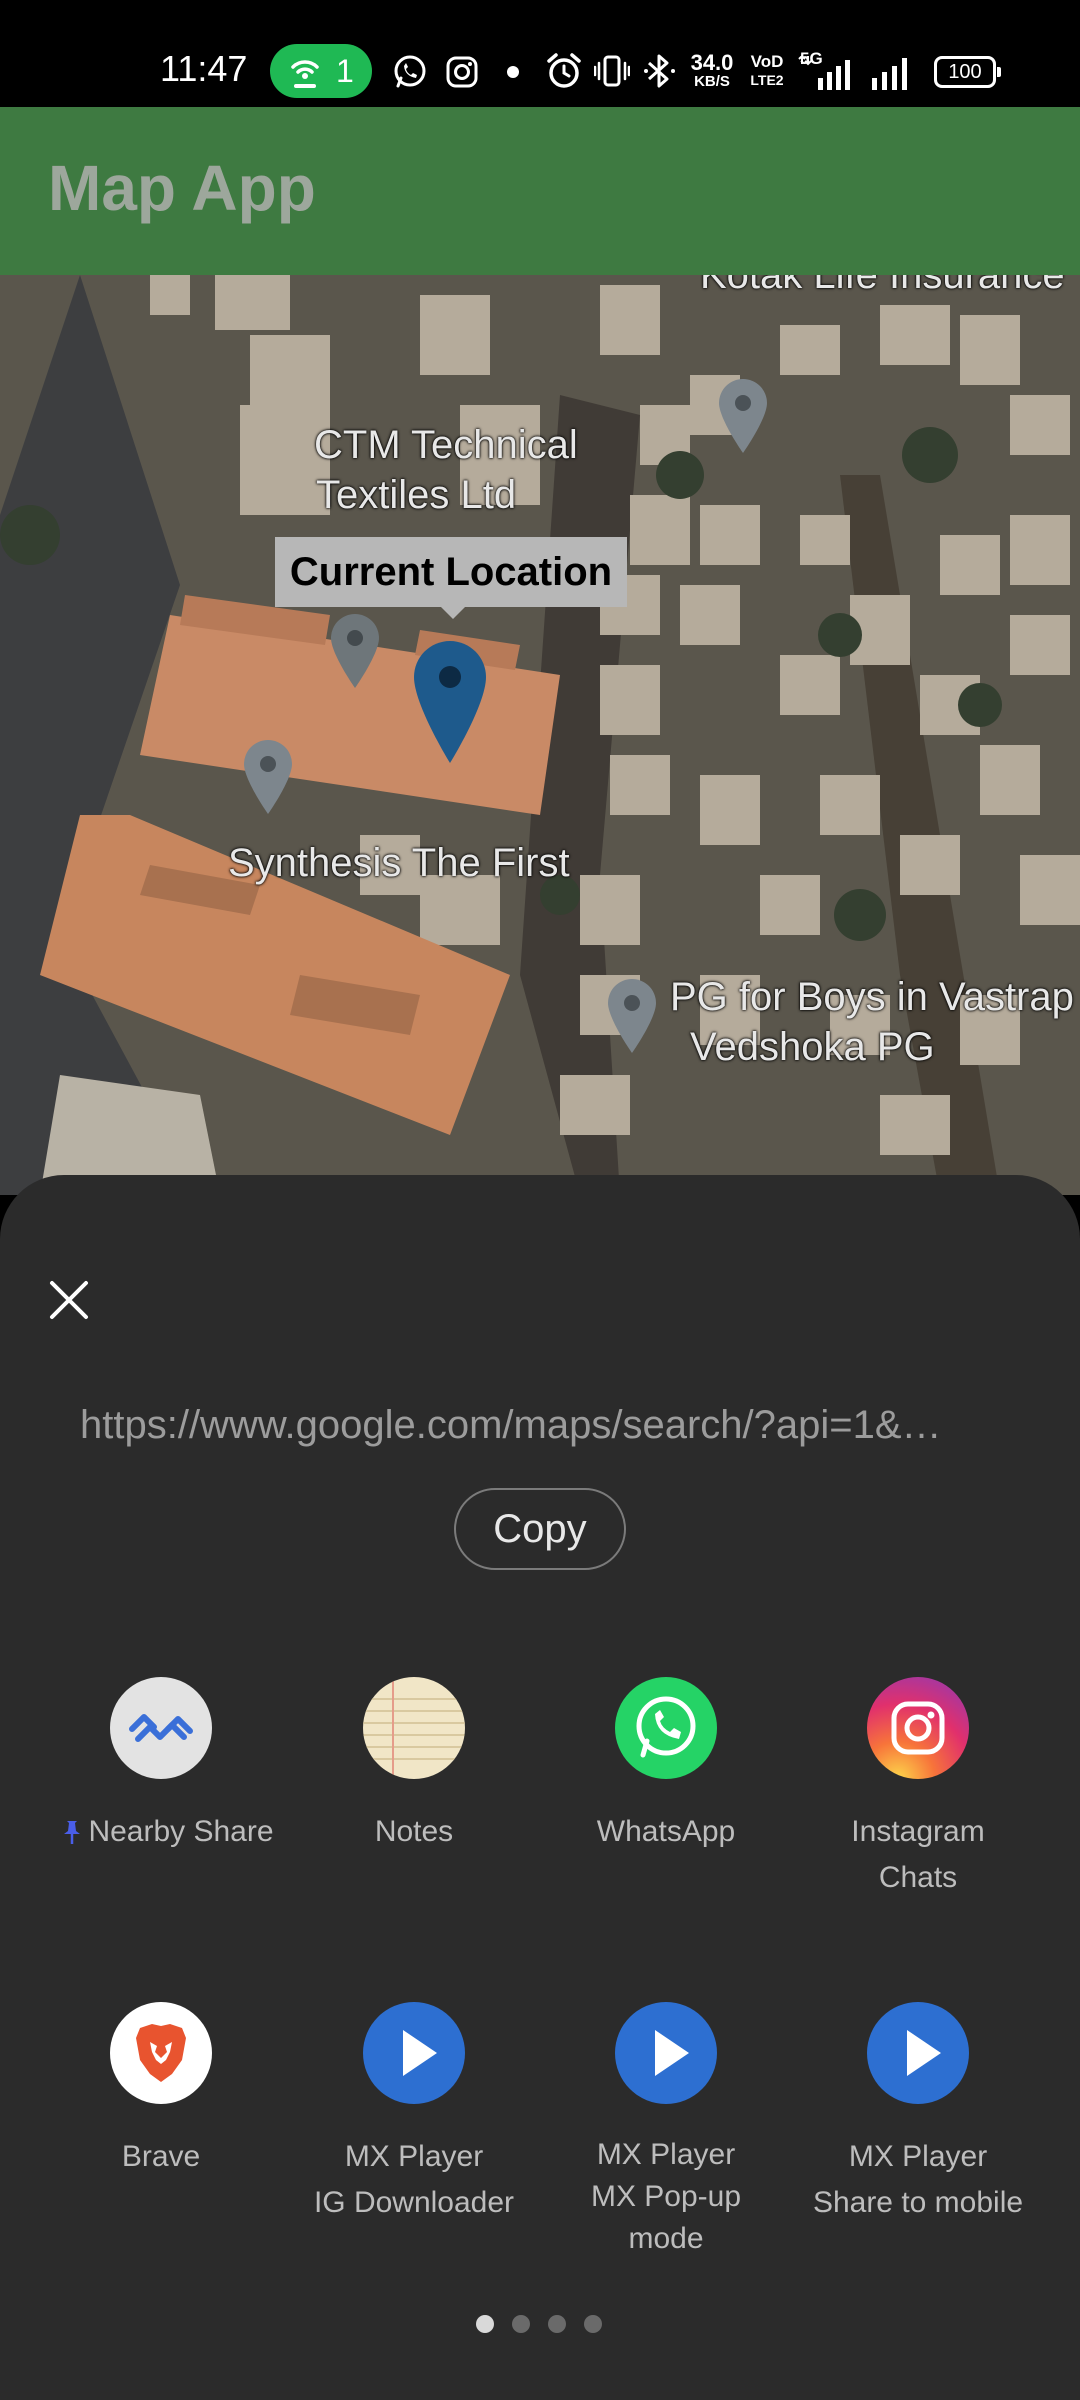 The width and height of the screenshot is (1080, 2400). What do you see at coordinates (416, 495) in the screenshot?
I see `map-label-ctm-line2: Textiles Ltd` at bounding box center [416, 495].